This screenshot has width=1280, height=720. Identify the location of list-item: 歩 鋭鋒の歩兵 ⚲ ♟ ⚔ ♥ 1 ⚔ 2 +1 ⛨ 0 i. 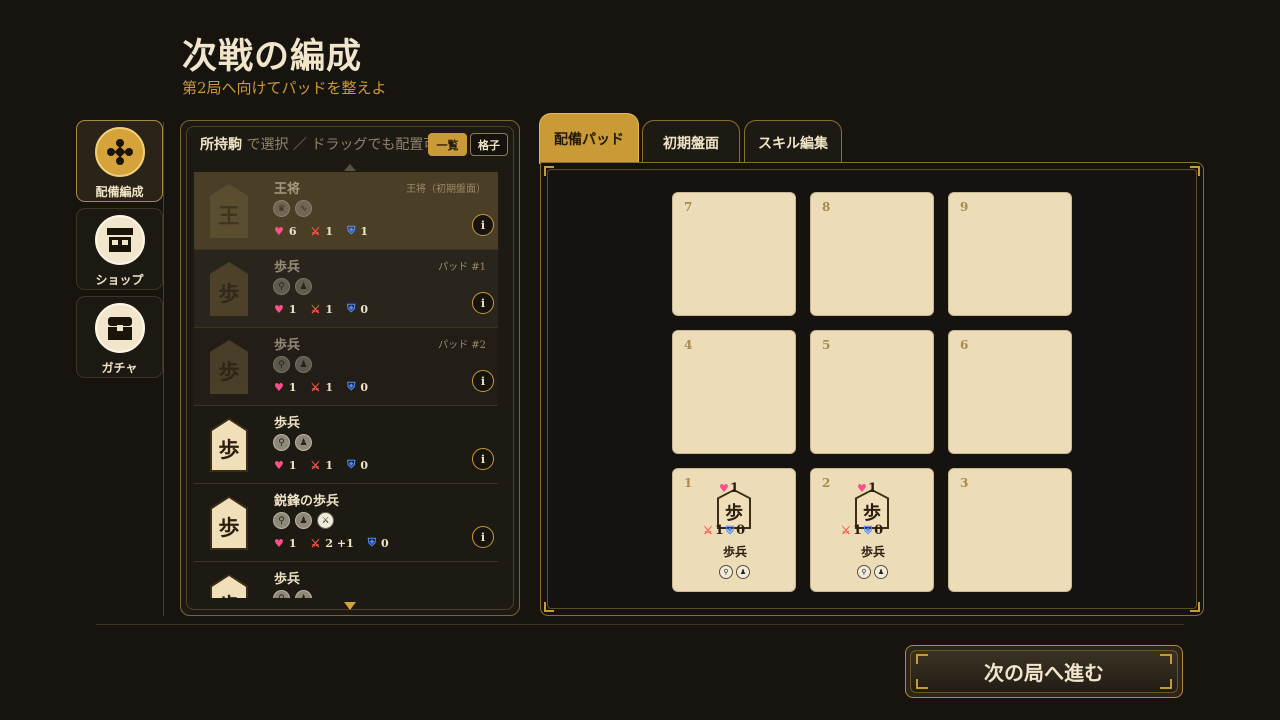
(346, 523).